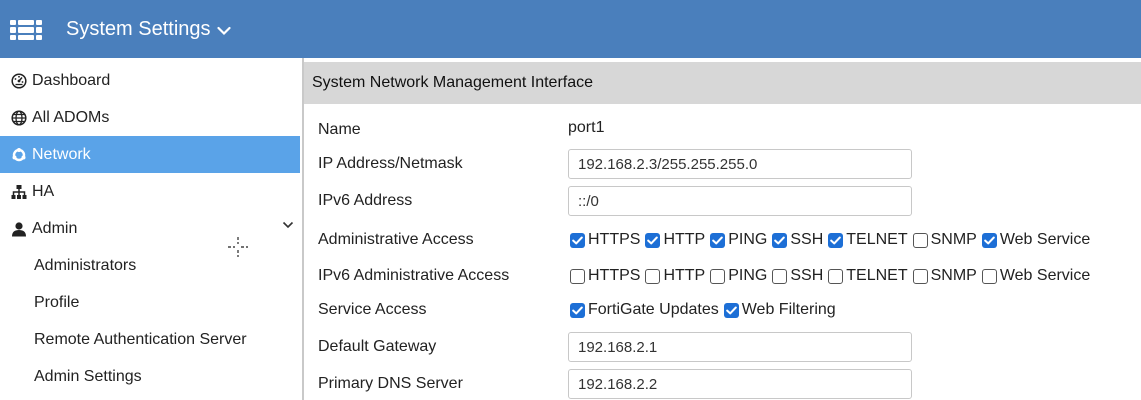 This screenshot has height=400, width=1141. Describe the element at coordinates (150, 117) in the screenshot. I see `sidebar-item-all-adoms: All ADOMs` at that location.